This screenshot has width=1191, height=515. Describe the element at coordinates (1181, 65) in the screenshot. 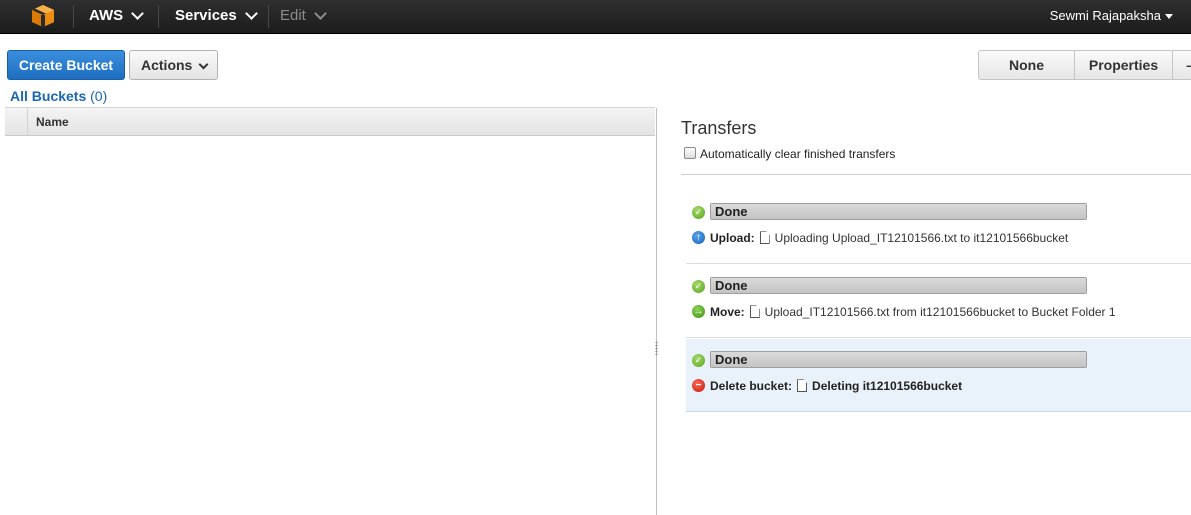

I see `view-transfers-button: –` at that location.